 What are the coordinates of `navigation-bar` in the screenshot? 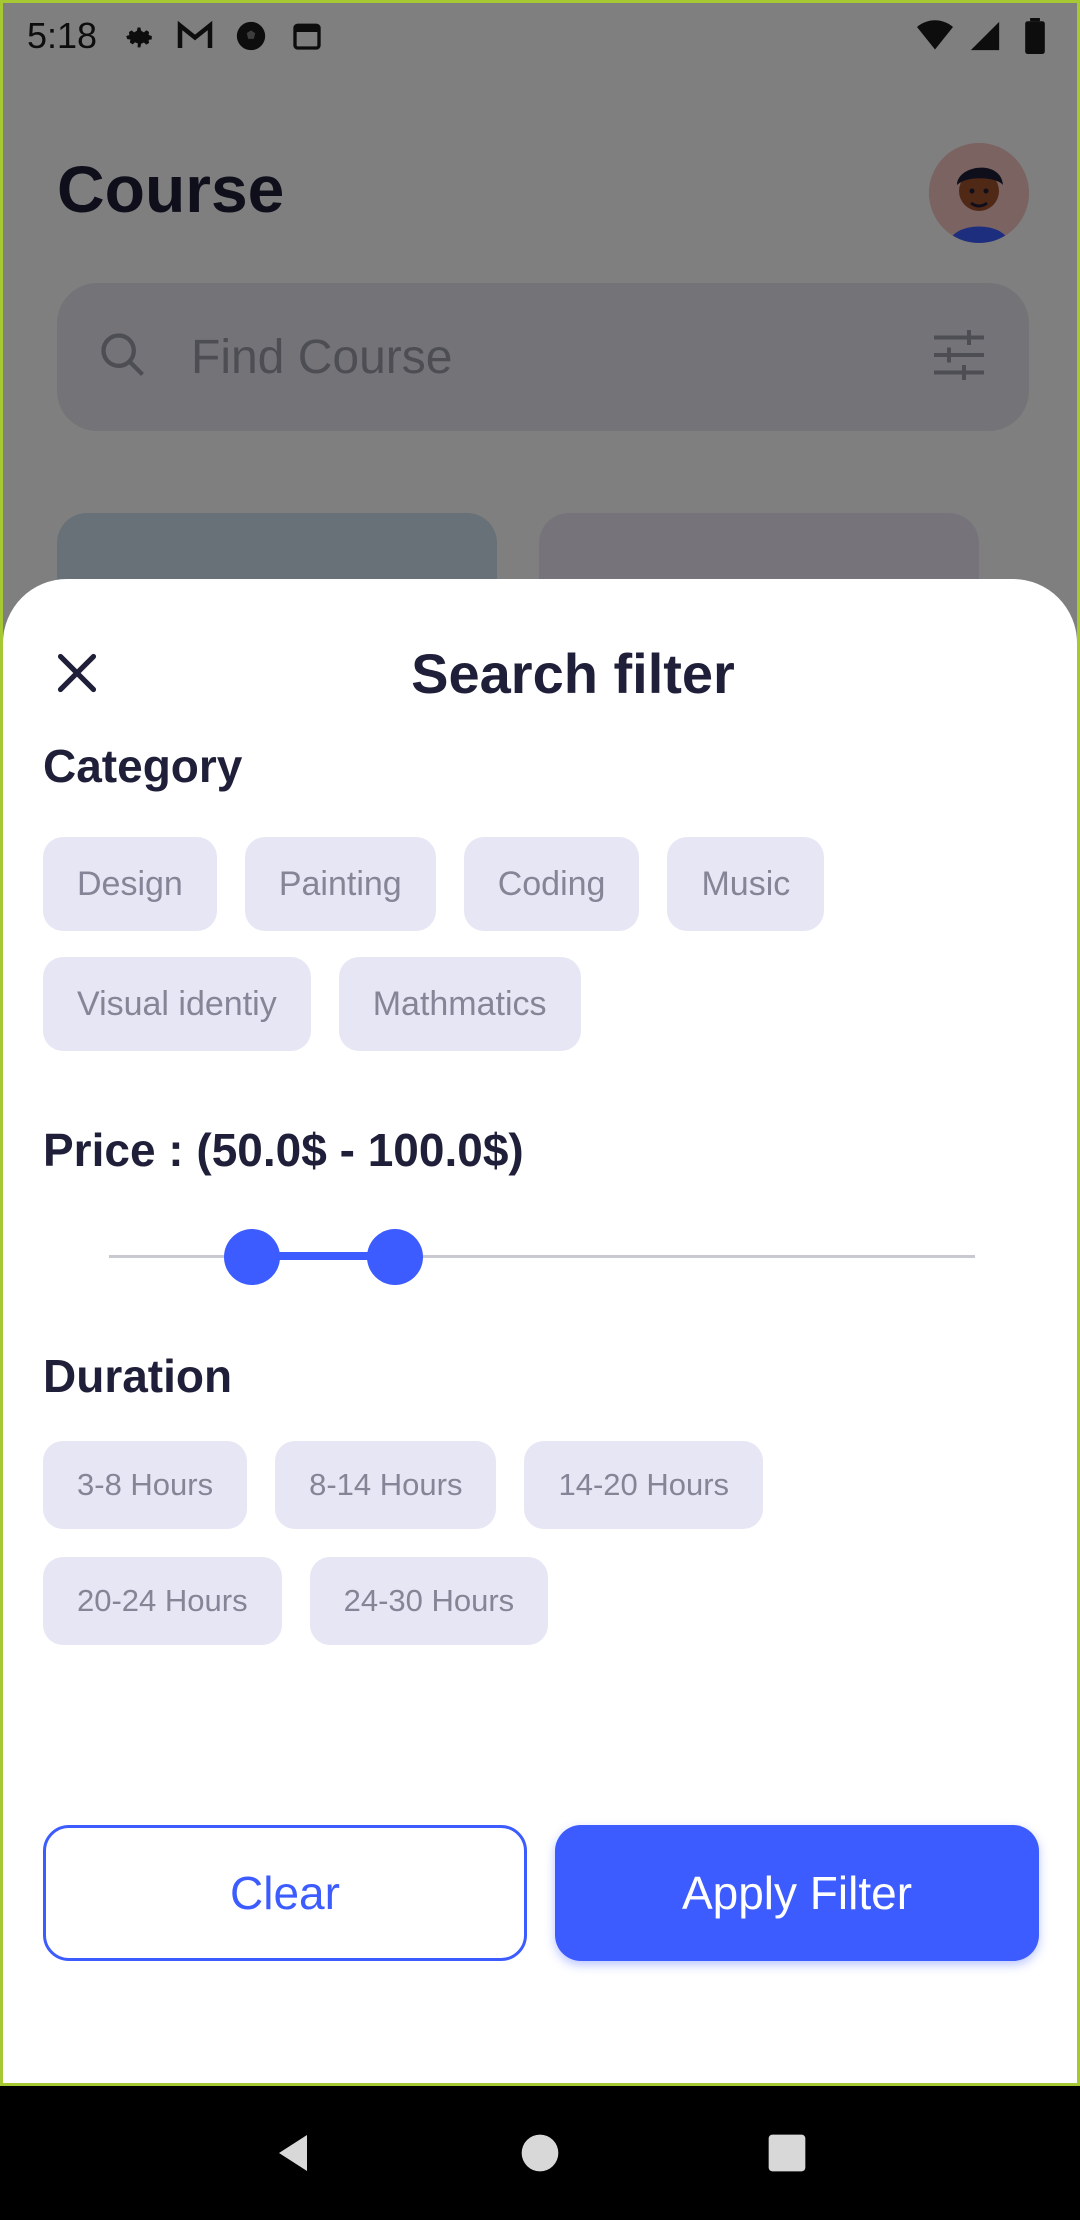 It's located at (540, 2153).